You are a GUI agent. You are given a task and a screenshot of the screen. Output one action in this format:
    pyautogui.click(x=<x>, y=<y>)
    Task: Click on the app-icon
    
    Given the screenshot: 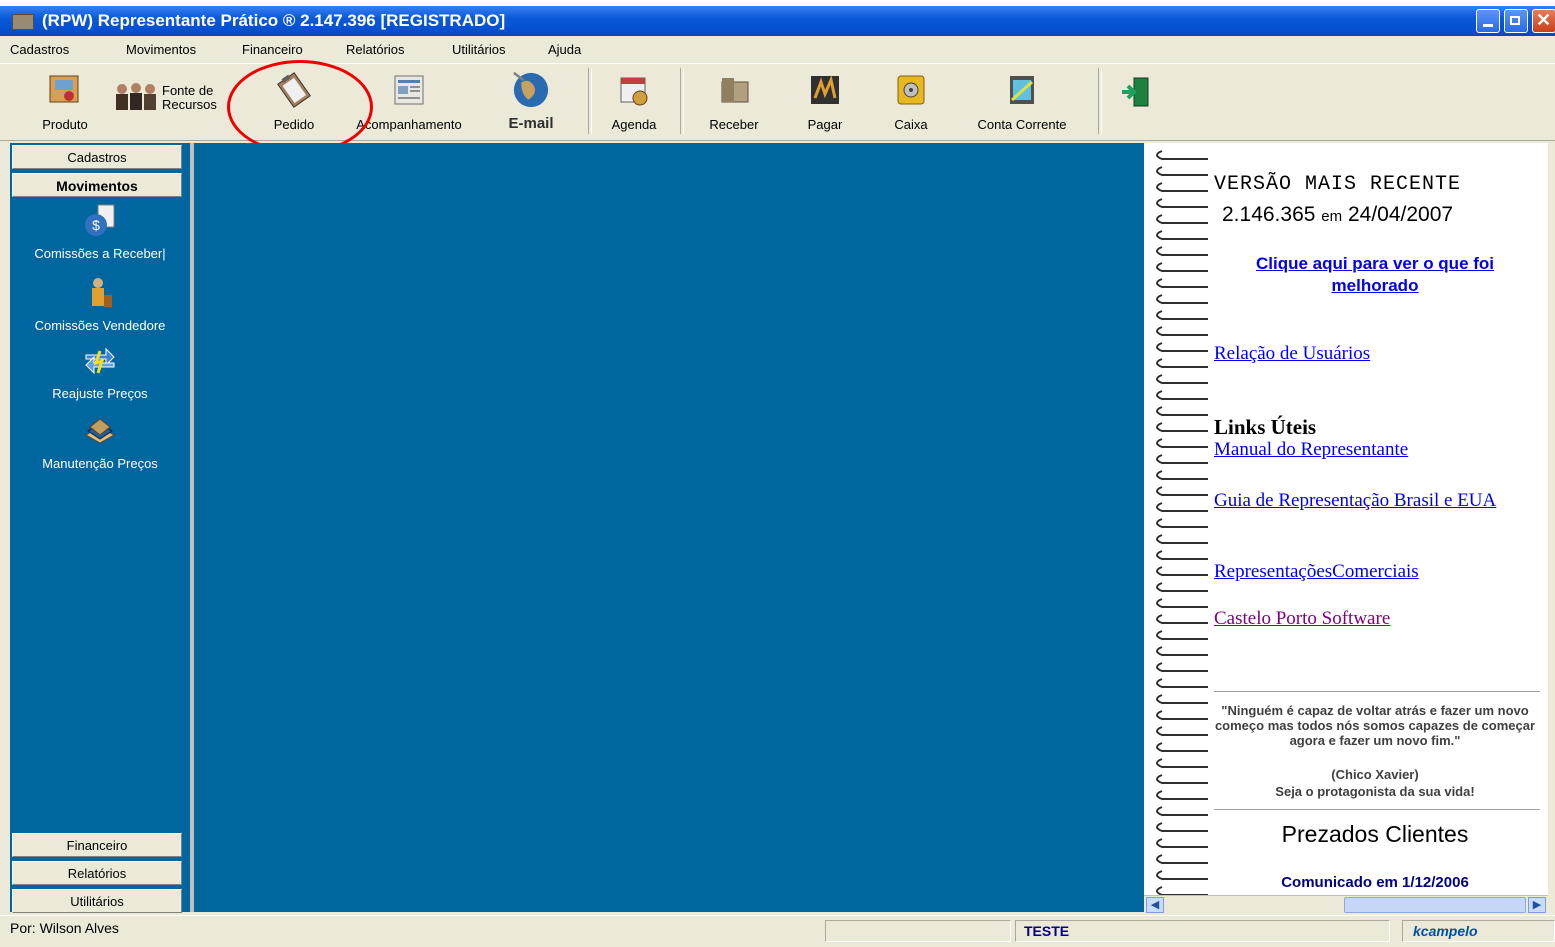 What is the action you would take?
    pyautogui.click(x=23, y=22)
    